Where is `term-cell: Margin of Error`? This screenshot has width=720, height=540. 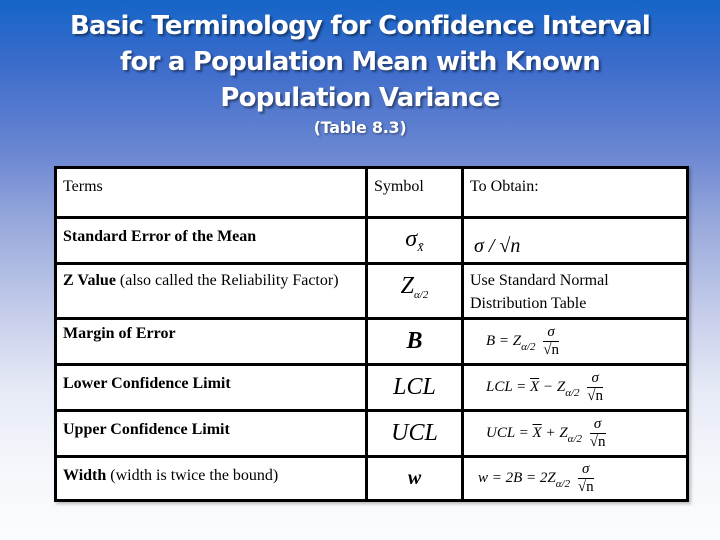 term-cell: Margin of Error is located at coordinates (211, 341).